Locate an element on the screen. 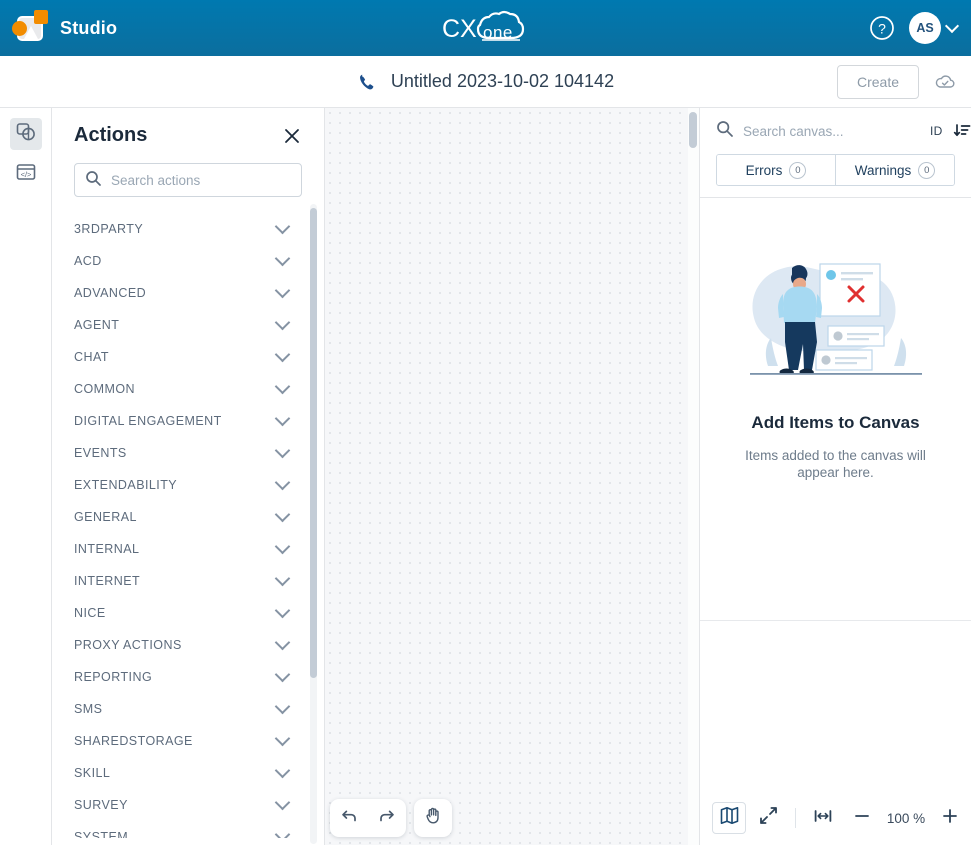  pan-tool-group is located at coordinates (433, 818).